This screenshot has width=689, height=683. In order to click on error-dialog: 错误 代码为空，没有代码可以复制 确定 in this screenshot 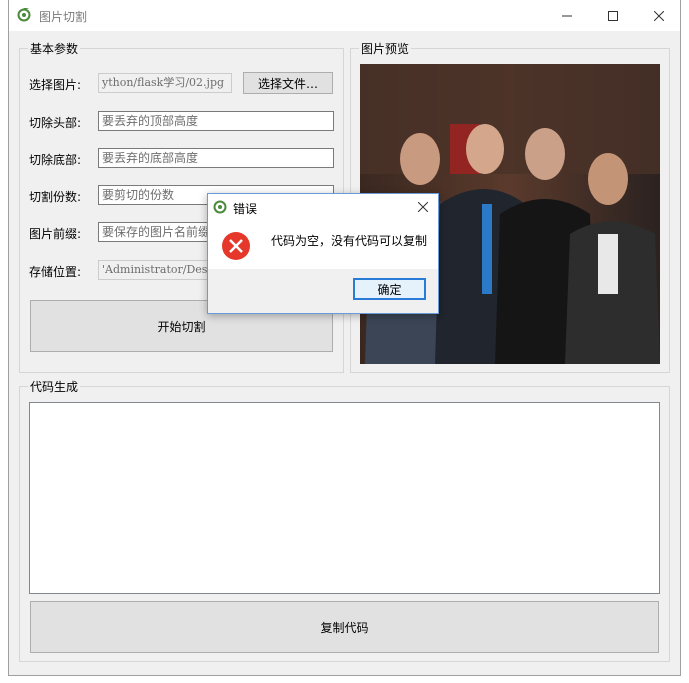, I will do `click(323, 253)`.